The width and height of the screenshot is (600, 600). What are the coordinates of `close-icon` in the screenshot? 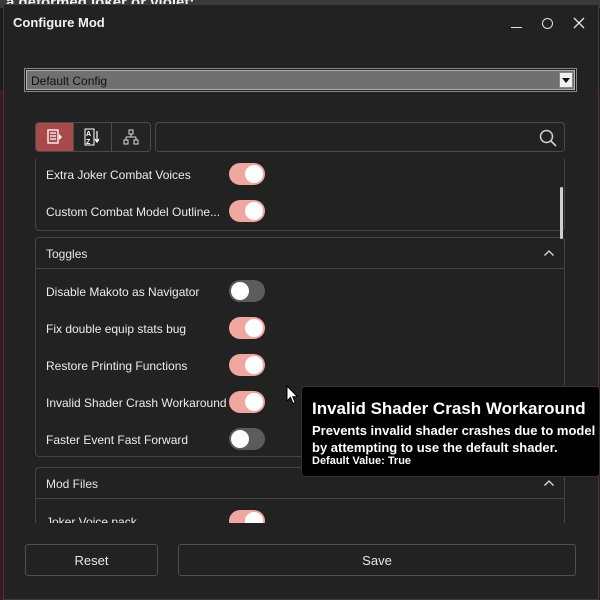 It's located at (579, 23).